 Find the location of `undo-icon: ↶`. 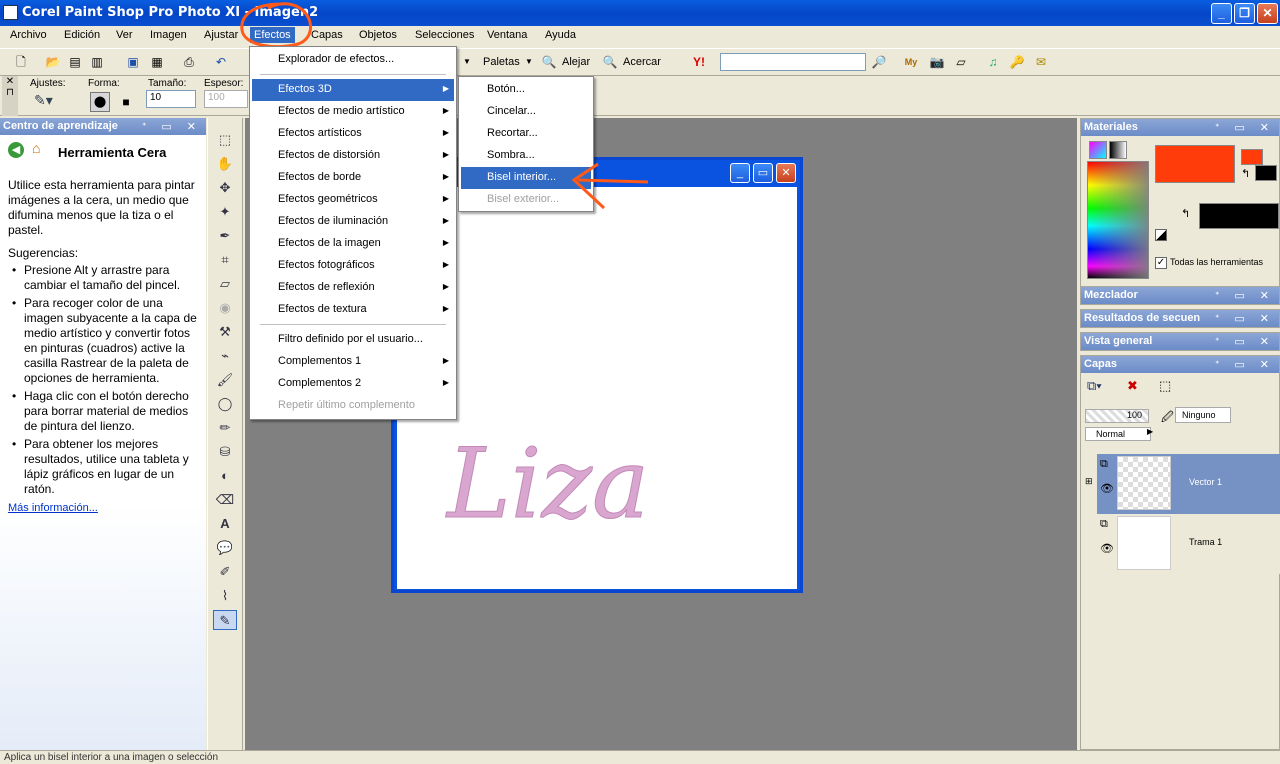

undo-icon: ↶ is located at coordinates (221, 62).